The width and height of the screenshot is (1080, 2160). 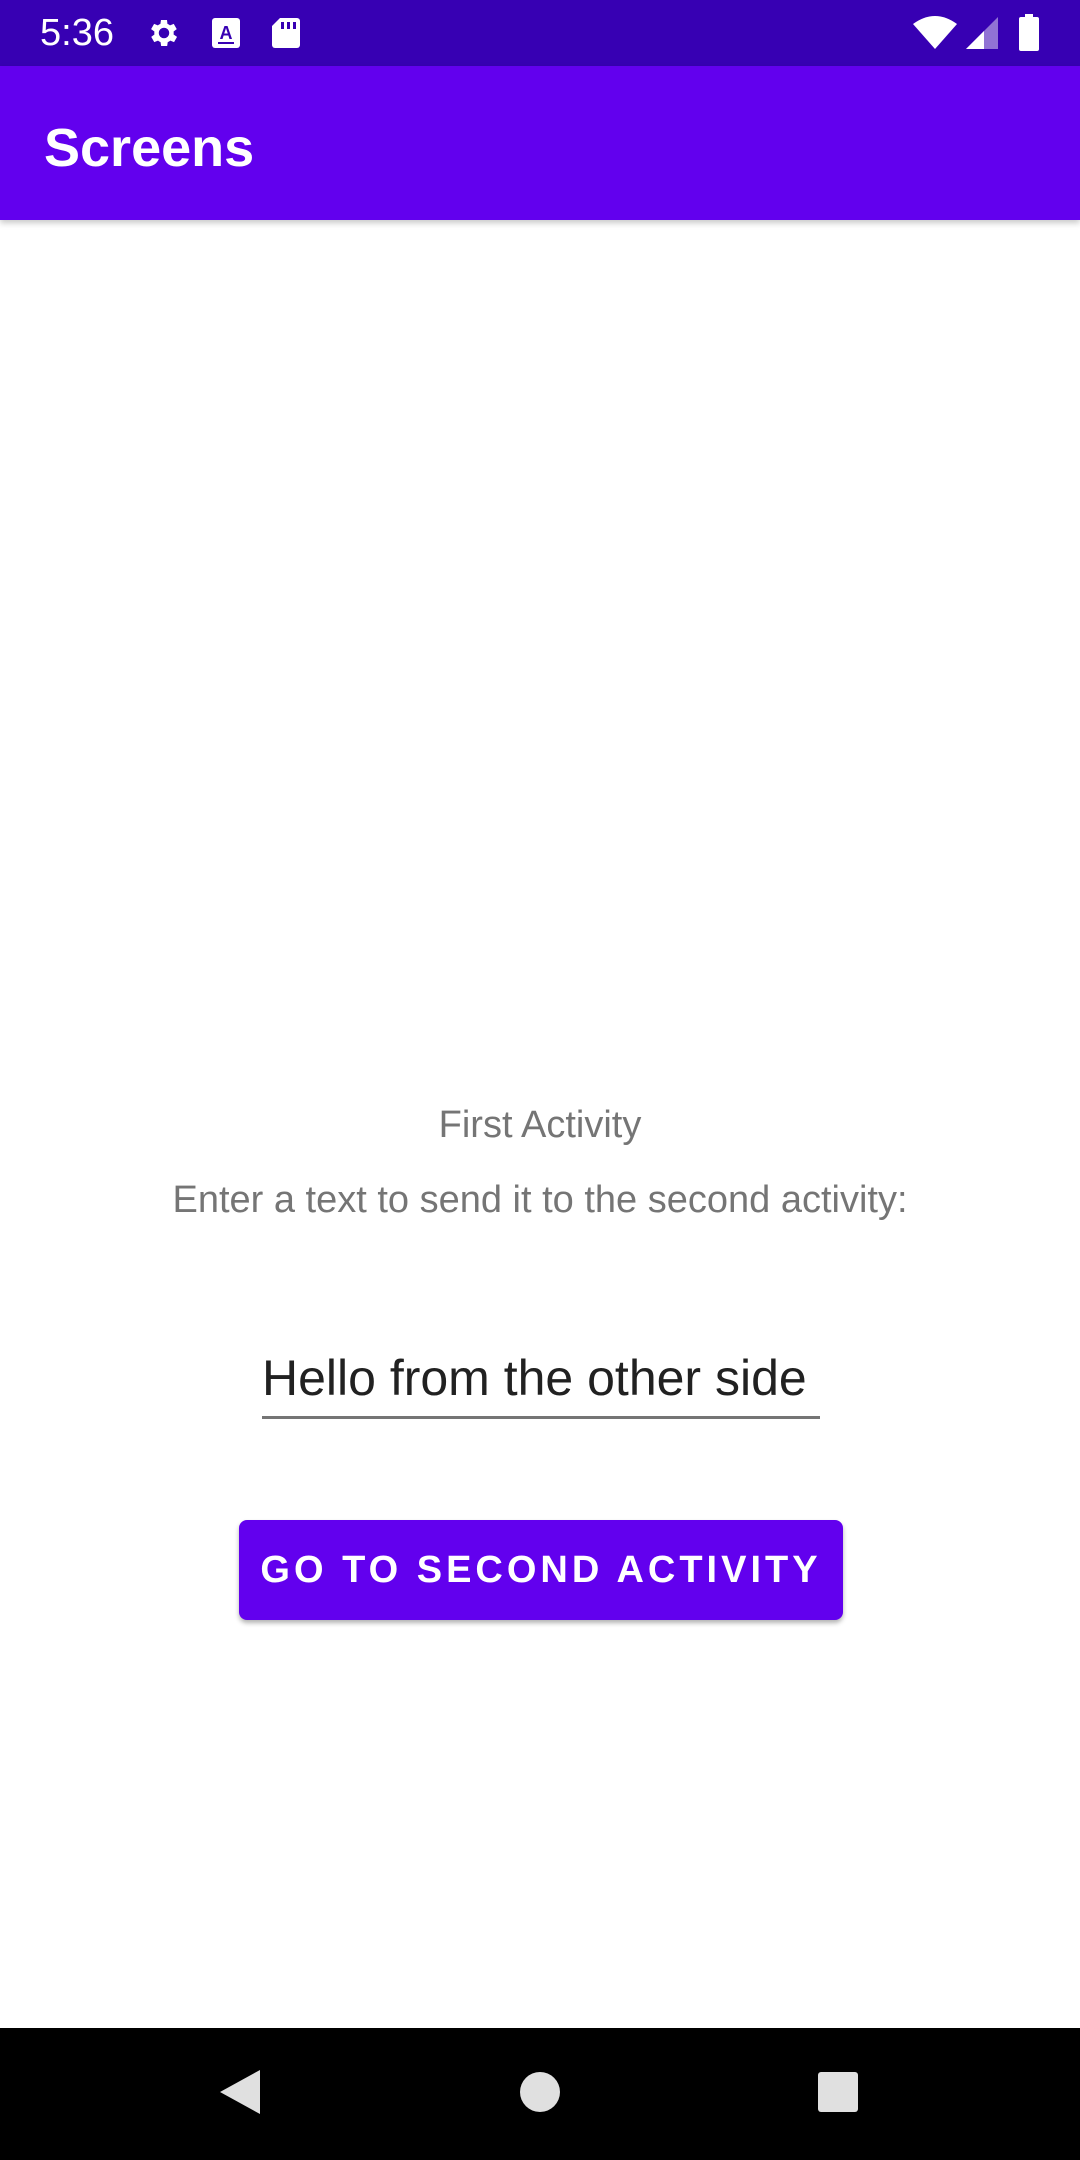 What do you see at coordinates (540, 1125) in the screenshot?
I see `activity-title: First Activity` at bounding box center [540, 1125].